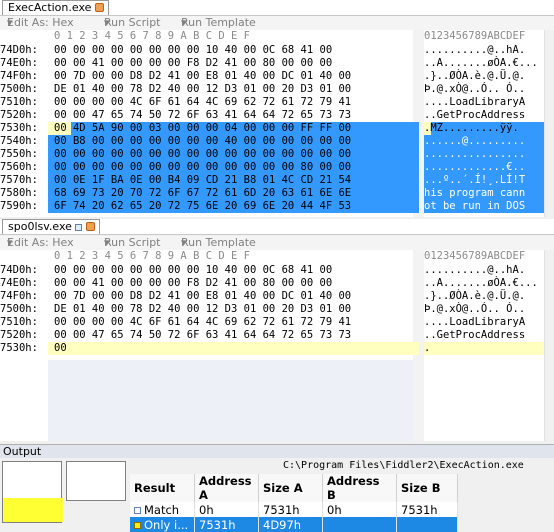 This screenshot has height=532, width=554. Describe the element at coordinates (277, 451) in the screenshot. I see `output-panel-header: Output` at that location.